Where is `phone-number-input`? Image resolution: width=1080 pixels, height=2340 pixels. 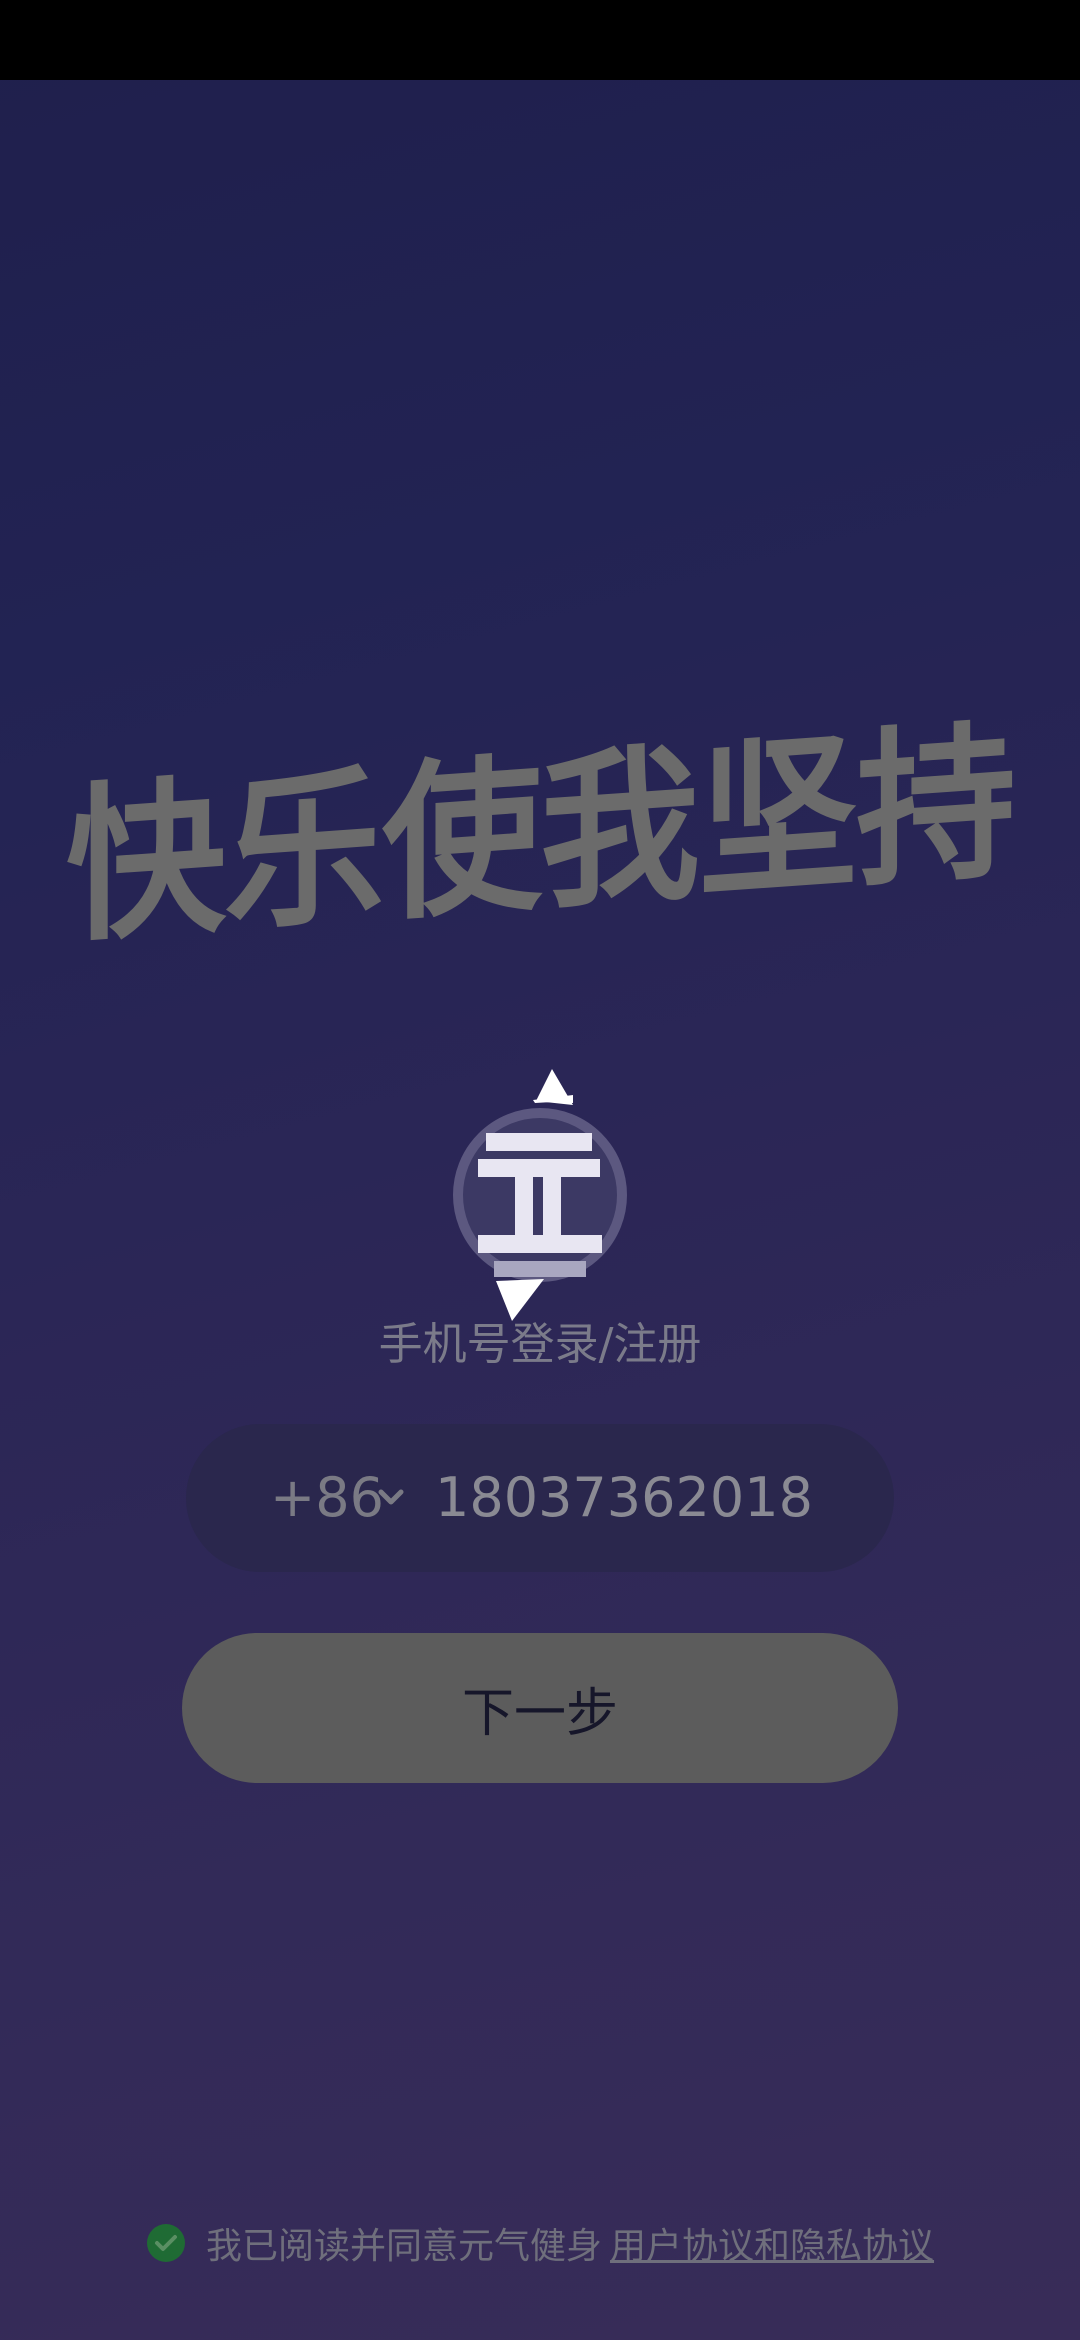
phone-number-input is located at coordinates (635, 1497).